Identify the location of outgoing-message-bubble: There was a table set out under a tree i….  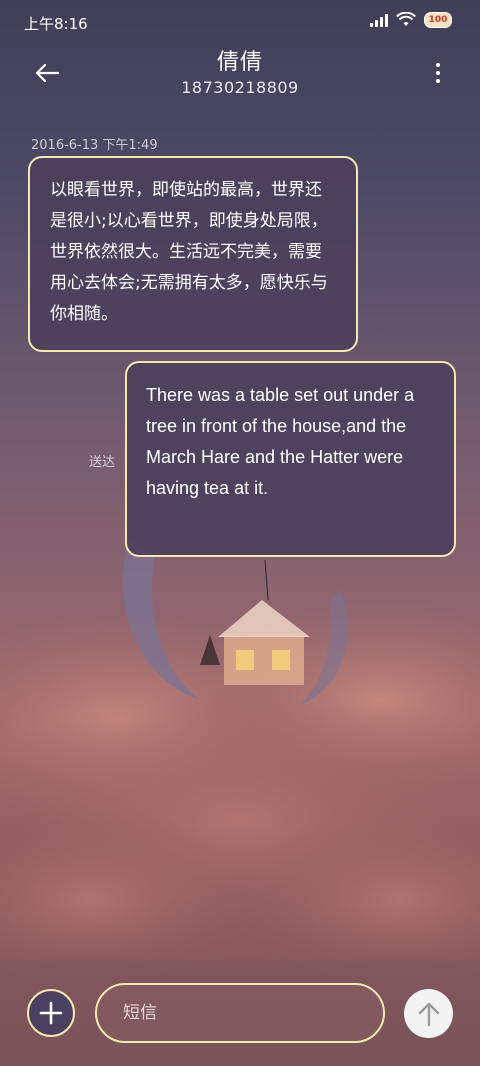
(290, 459).